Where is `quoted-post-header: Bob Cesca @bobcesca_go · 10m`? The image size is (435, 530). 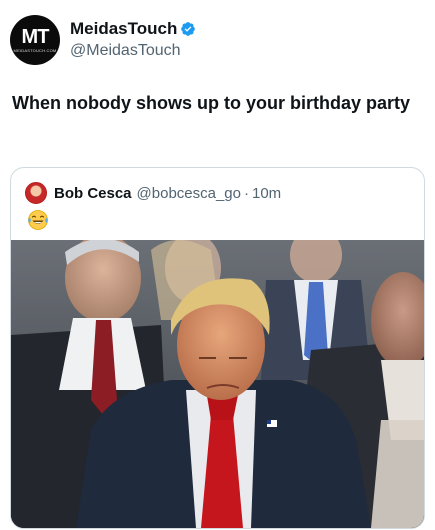 quoted-post-header: Bob Cesca @bobcesca_go · 10m is located at coordinates (153, 193).